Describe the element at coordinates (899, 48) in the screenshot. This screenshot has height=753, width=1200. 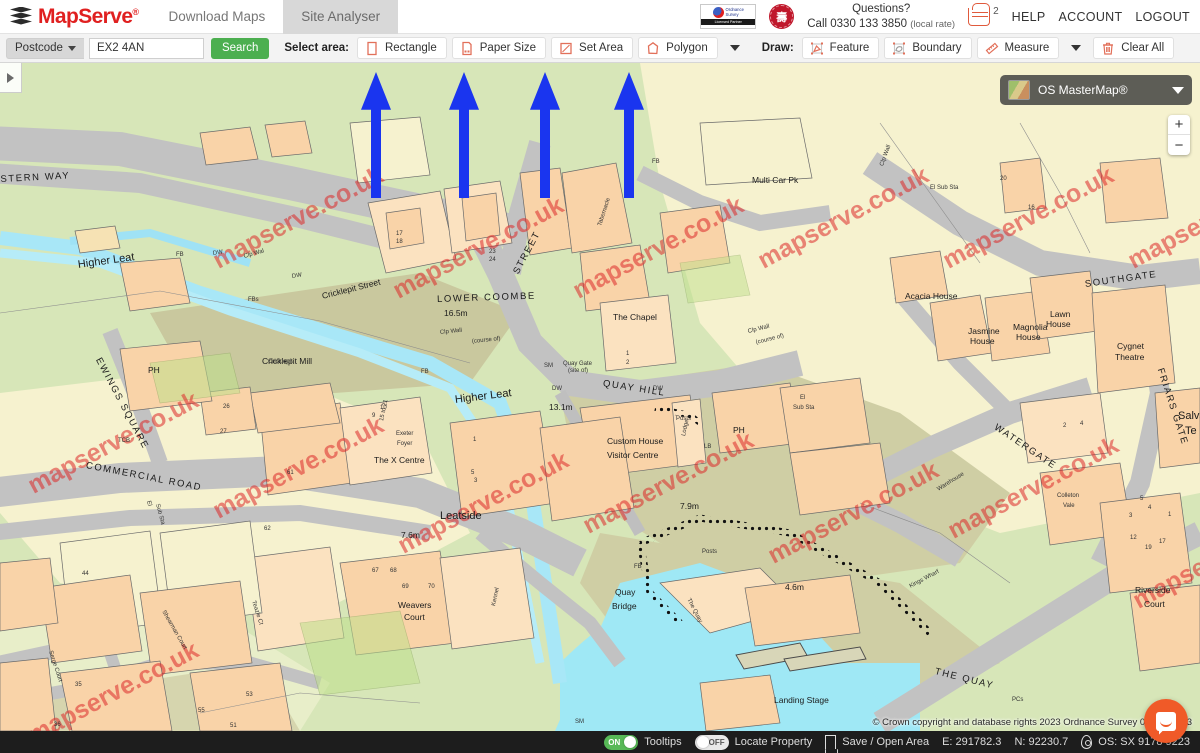
I see `boundary-icon` at that location.